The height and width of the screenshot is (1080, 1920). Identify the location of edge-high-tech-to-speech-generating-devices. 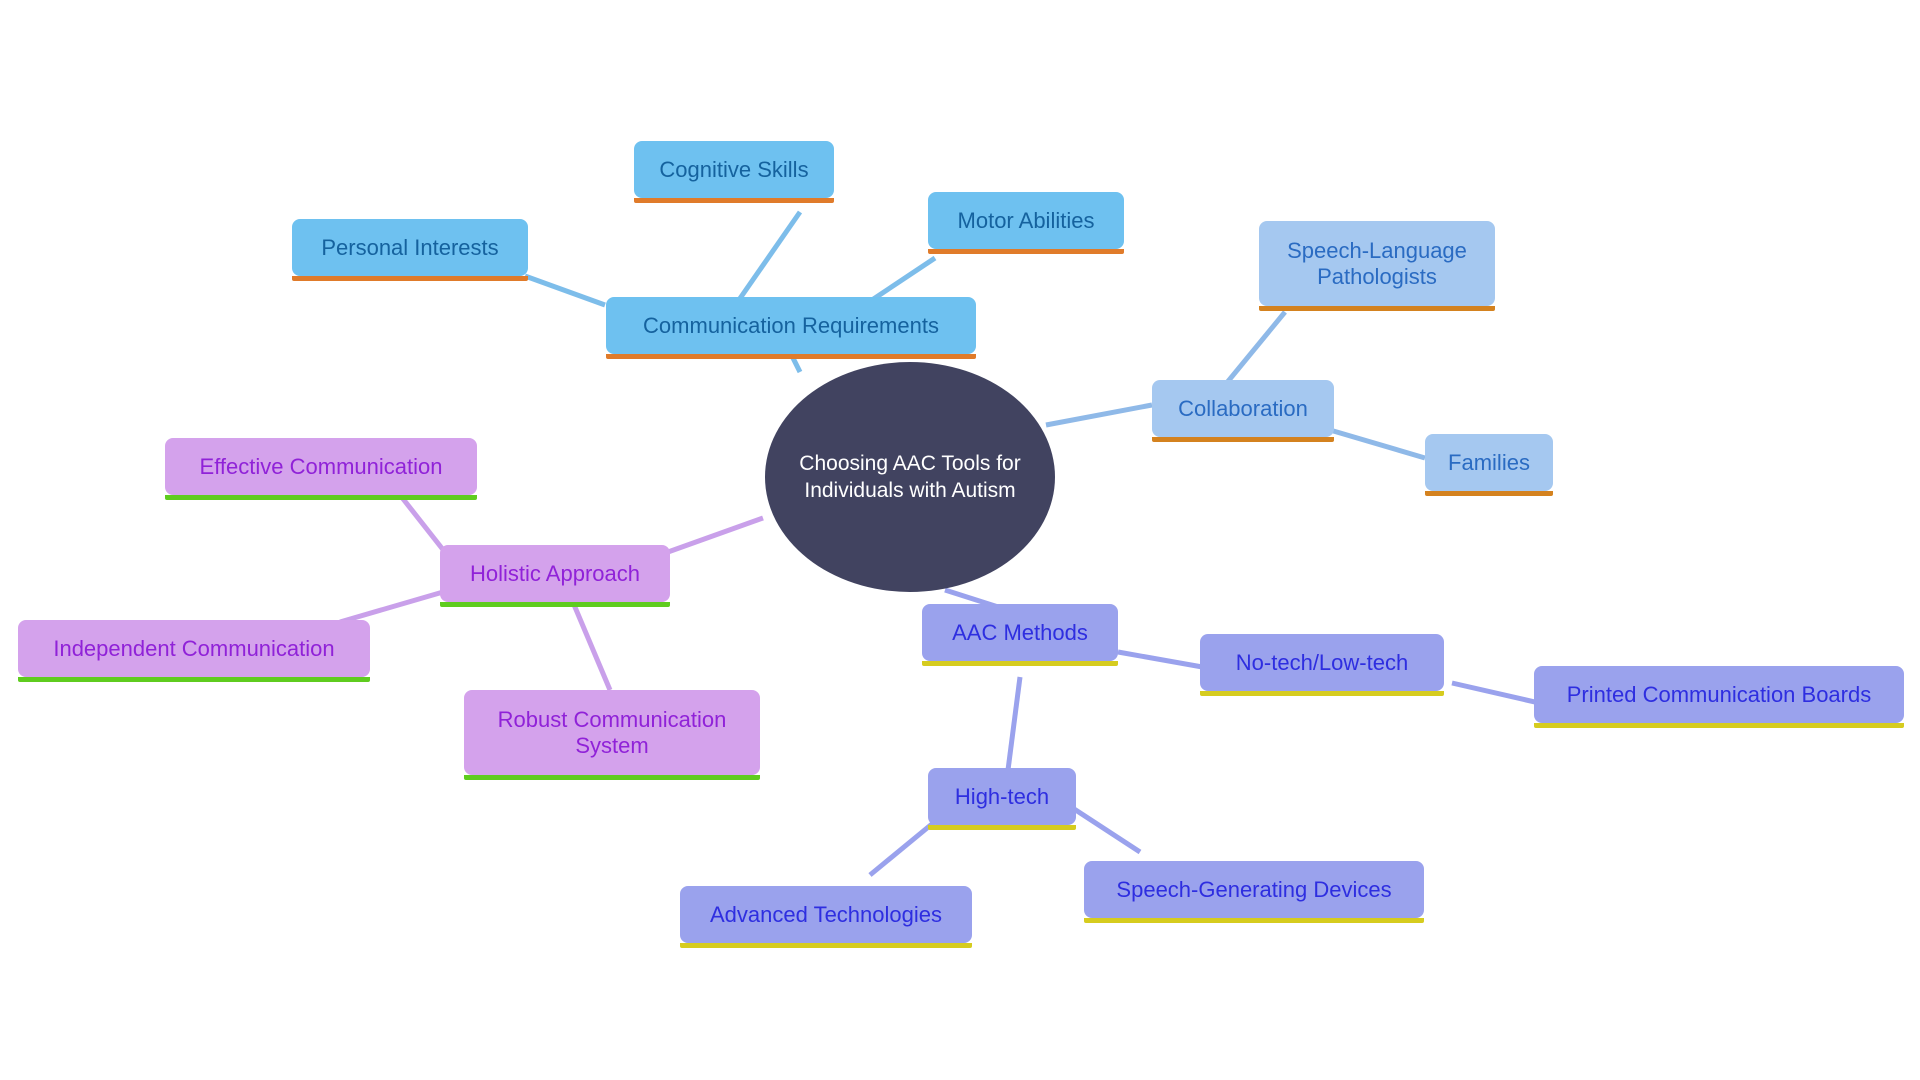
(1104, 828).